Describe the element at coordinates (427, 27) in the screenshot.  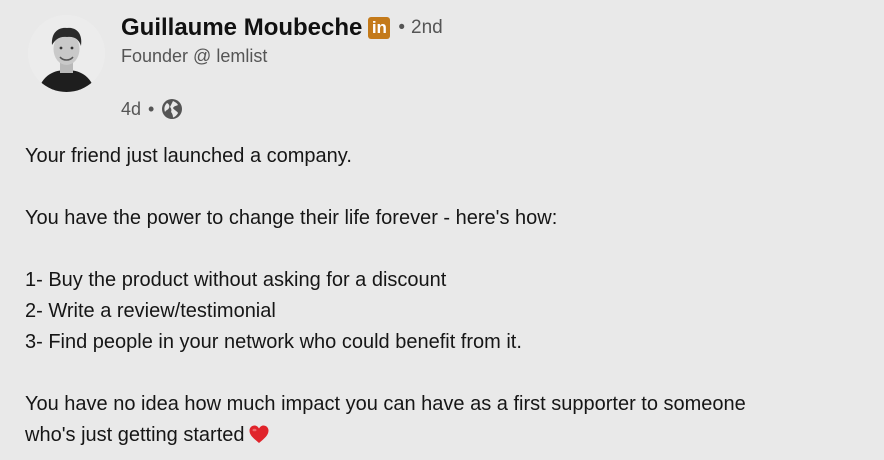
I see `degree-label: 2nd` at that location.